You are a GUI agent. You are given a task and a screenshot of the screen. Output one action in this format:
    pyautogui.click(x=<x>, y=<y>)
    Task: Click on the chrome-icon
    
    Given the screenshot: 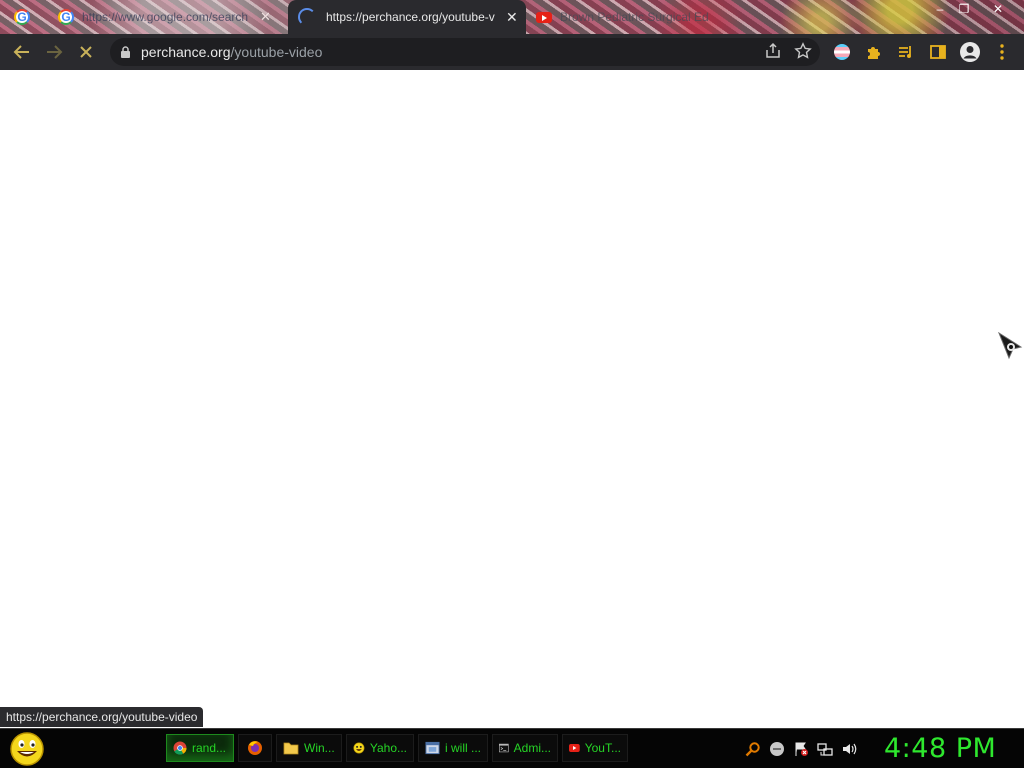 What is the action you would take?
    pyautogui.click(x=180, y=748)
    